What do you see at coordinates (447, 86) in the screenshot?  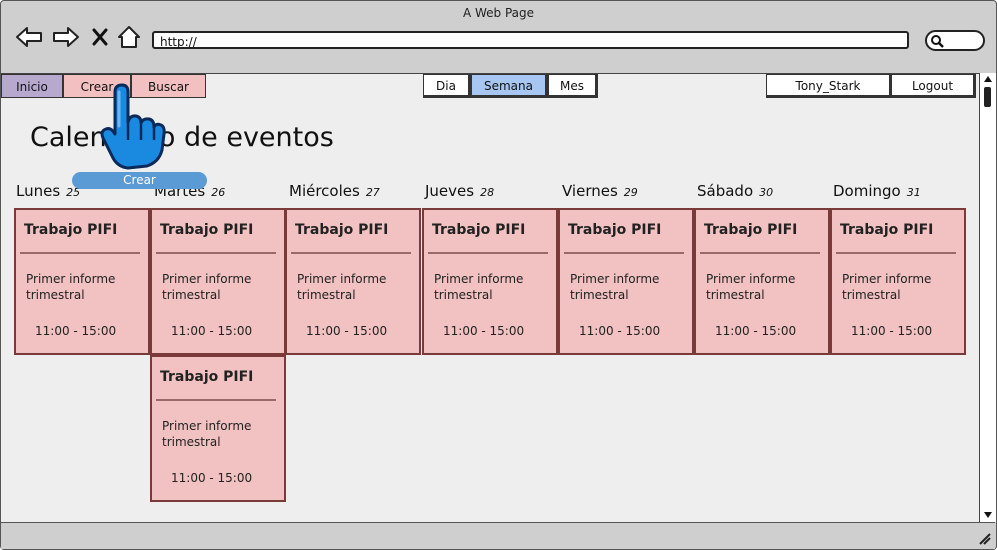 I see `view-dia-button: Dia` at bounding box center [447, 86].